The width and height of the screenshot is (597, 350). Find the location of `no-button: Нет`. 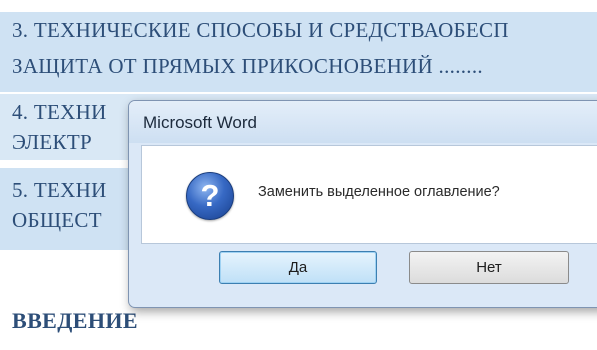

no-button: Нет is located at coordinates (489, 267).